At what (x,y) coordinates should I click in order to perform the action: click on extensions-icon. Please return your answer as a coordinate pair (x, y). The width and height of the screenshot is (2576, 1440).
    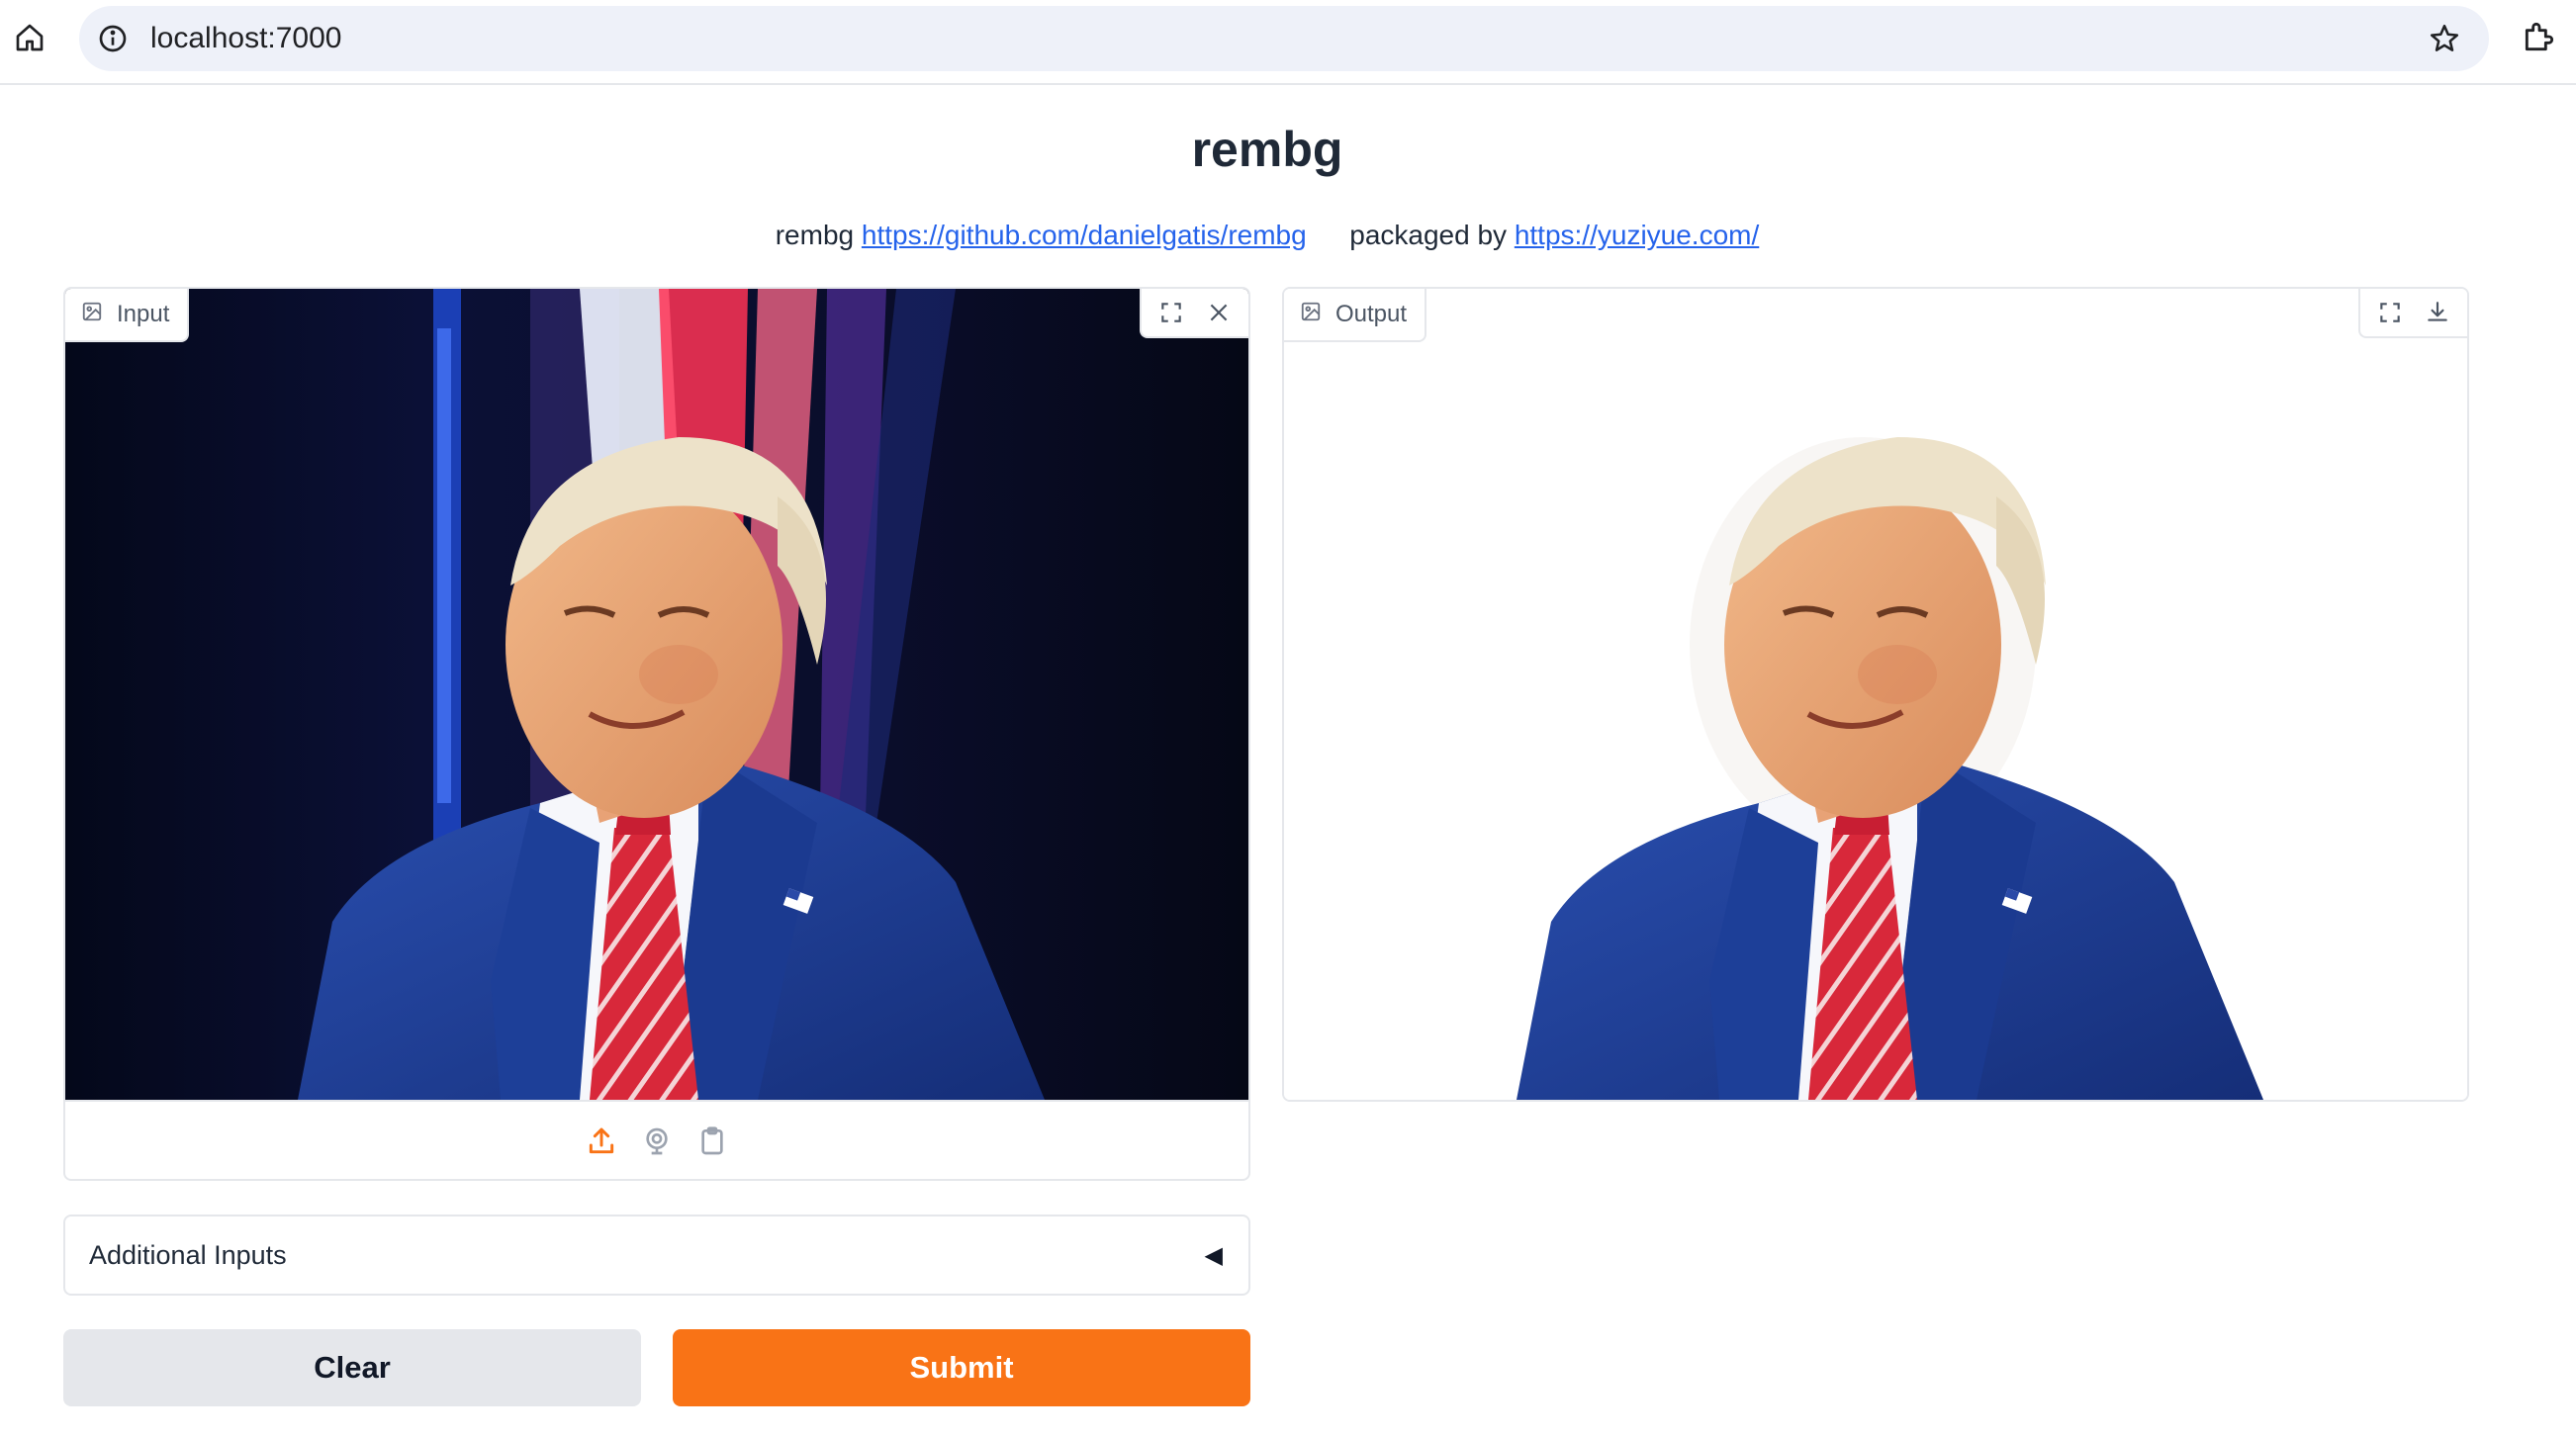
    Looking at the image, I should click on (2540, 37).